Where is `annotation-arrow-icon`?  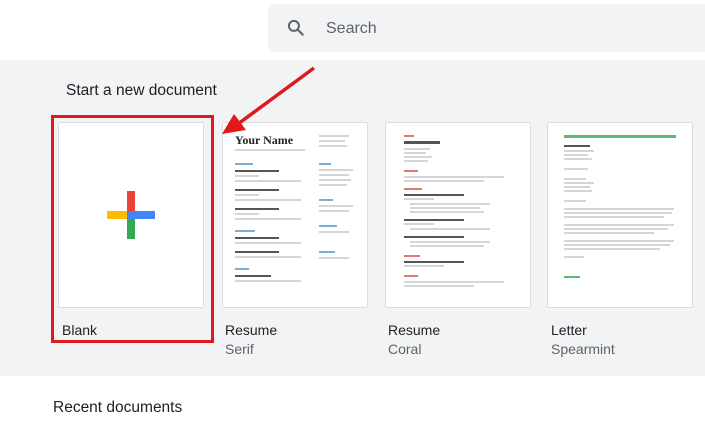
annotation-arrow-icon is located at coordinates (269, 100).